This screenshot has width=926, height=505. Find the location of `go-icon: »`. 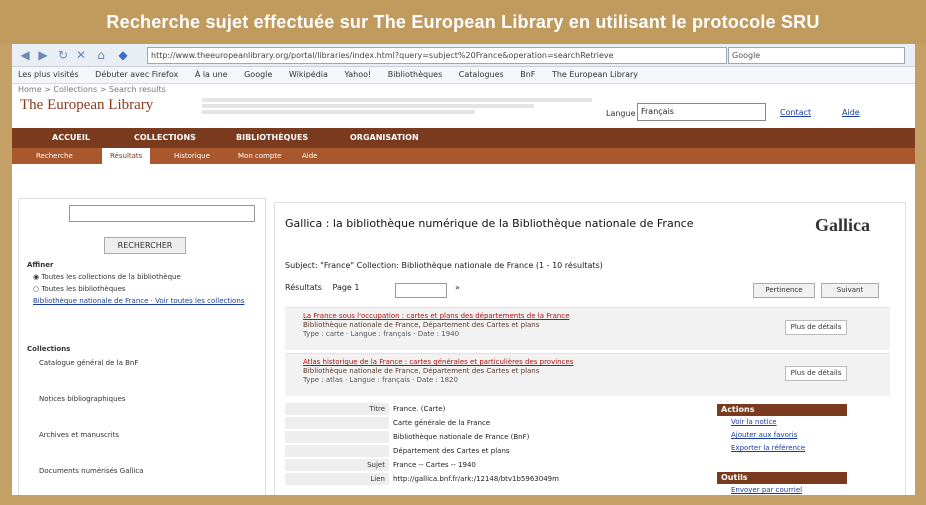

go-icon: » is located at coordinates (457, 287).